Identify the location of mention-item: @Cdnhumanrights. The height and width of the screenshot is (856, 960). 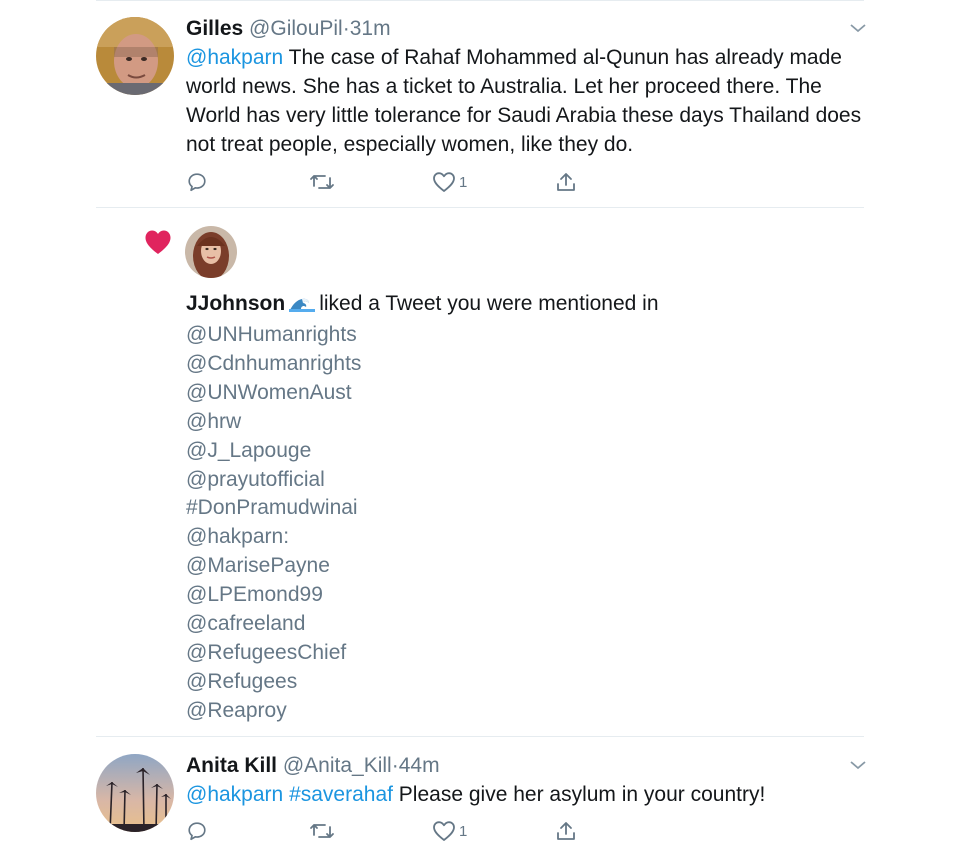
(273, 364).